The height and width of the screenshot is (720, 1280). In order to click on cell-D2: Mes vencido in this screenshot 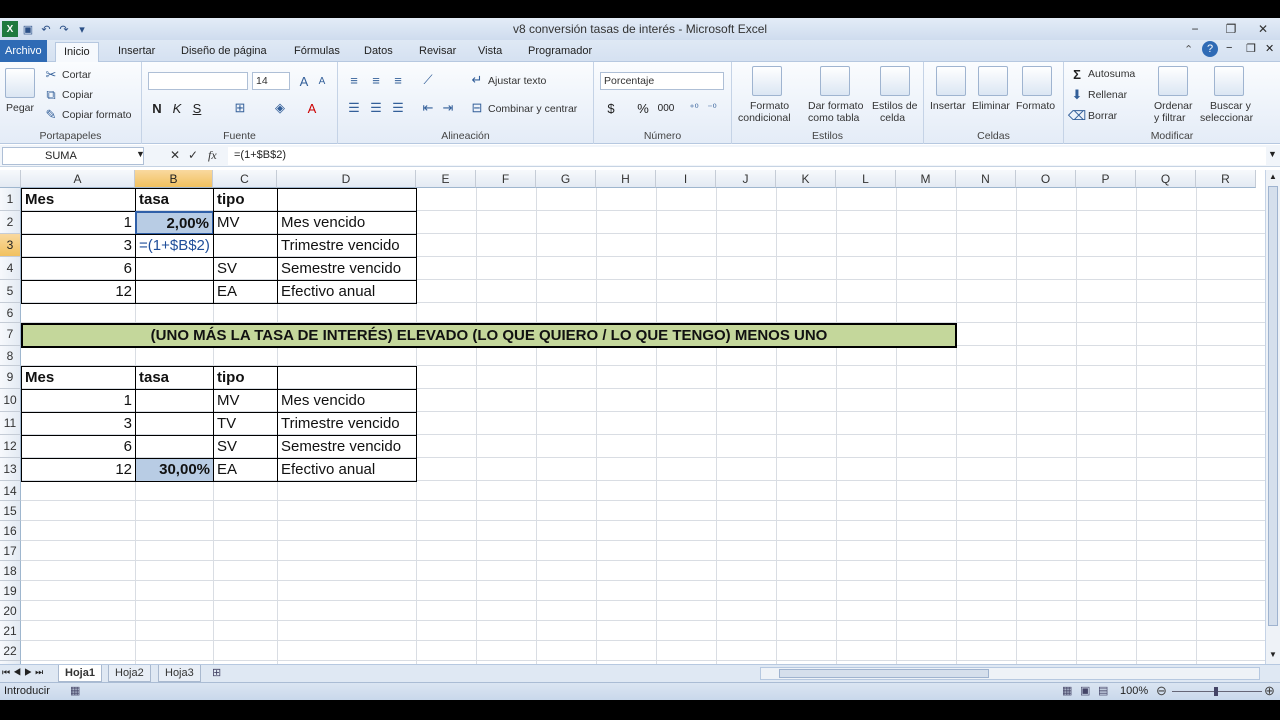, I will do `click(347, 223)`.